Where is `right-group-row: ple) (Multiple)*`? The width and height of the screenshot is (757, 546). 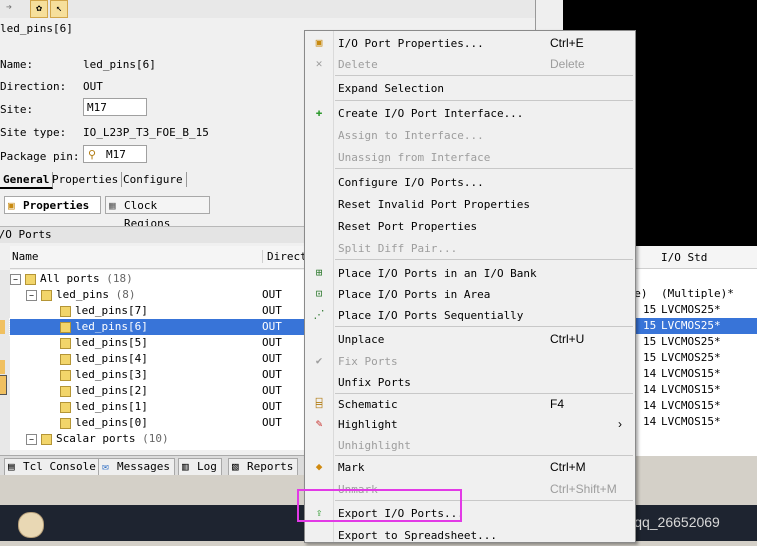
right-group-row: ple) (Multiple)* is located at coordinates (689, 294).